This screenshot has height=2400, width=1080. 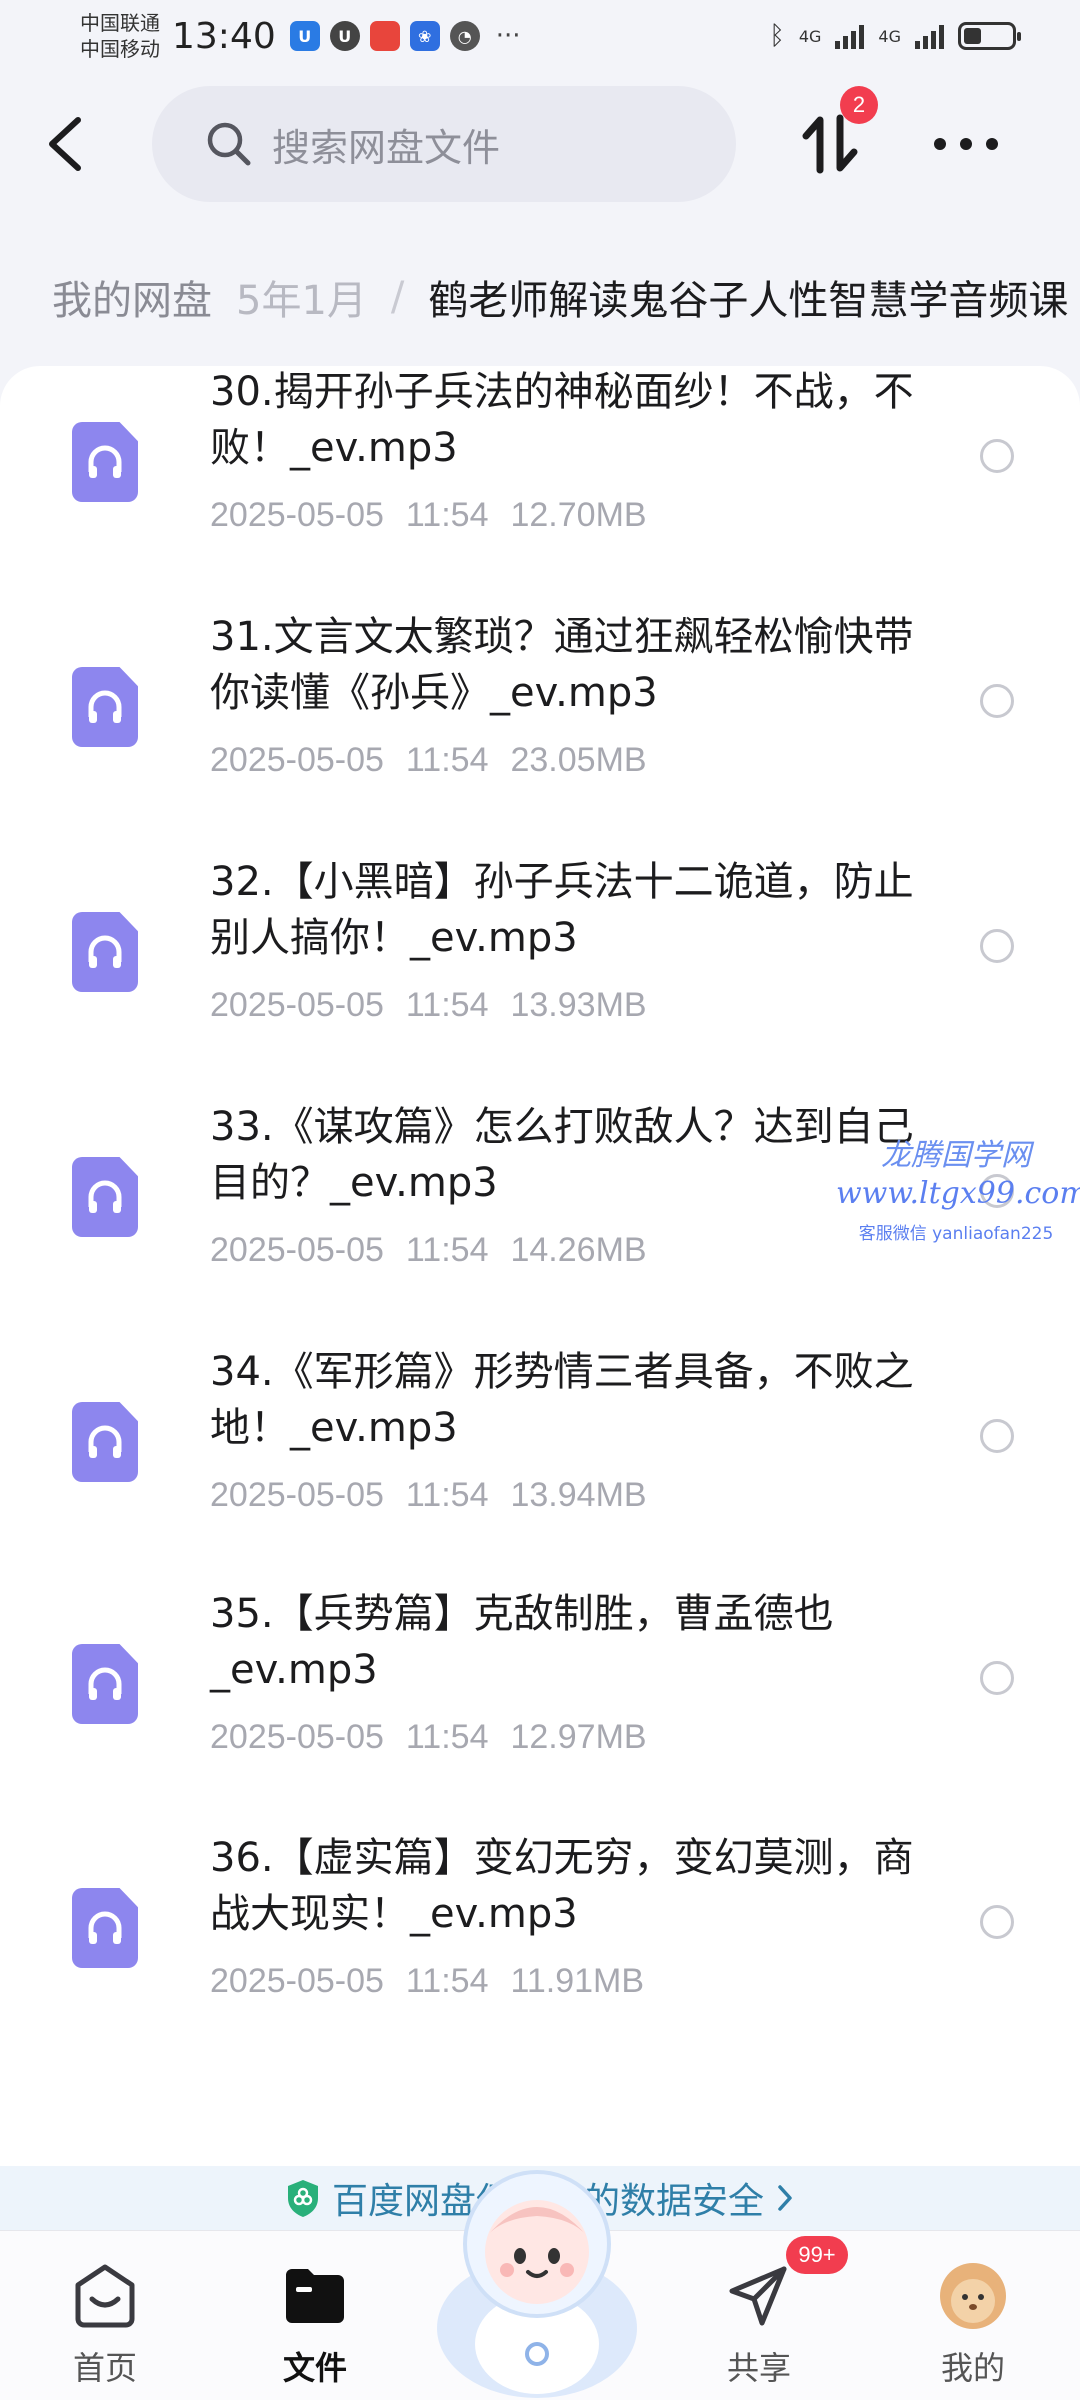 I want to click on back-button, so click(x=66, y=144).